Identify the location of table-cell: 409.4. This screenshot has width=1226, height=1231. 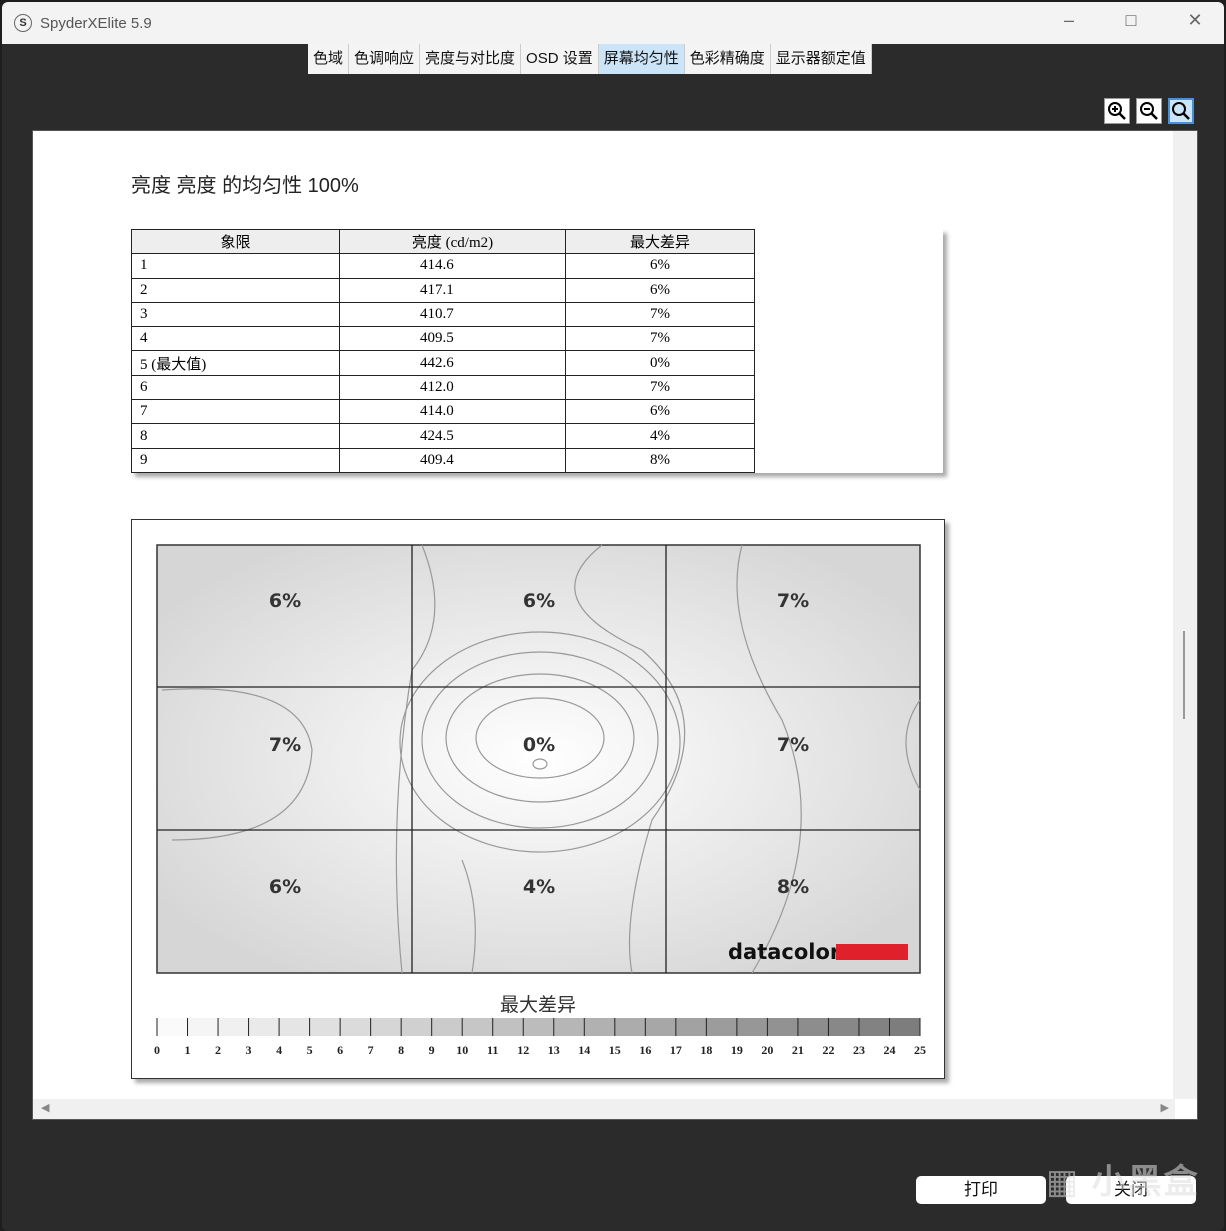
(452, 460).